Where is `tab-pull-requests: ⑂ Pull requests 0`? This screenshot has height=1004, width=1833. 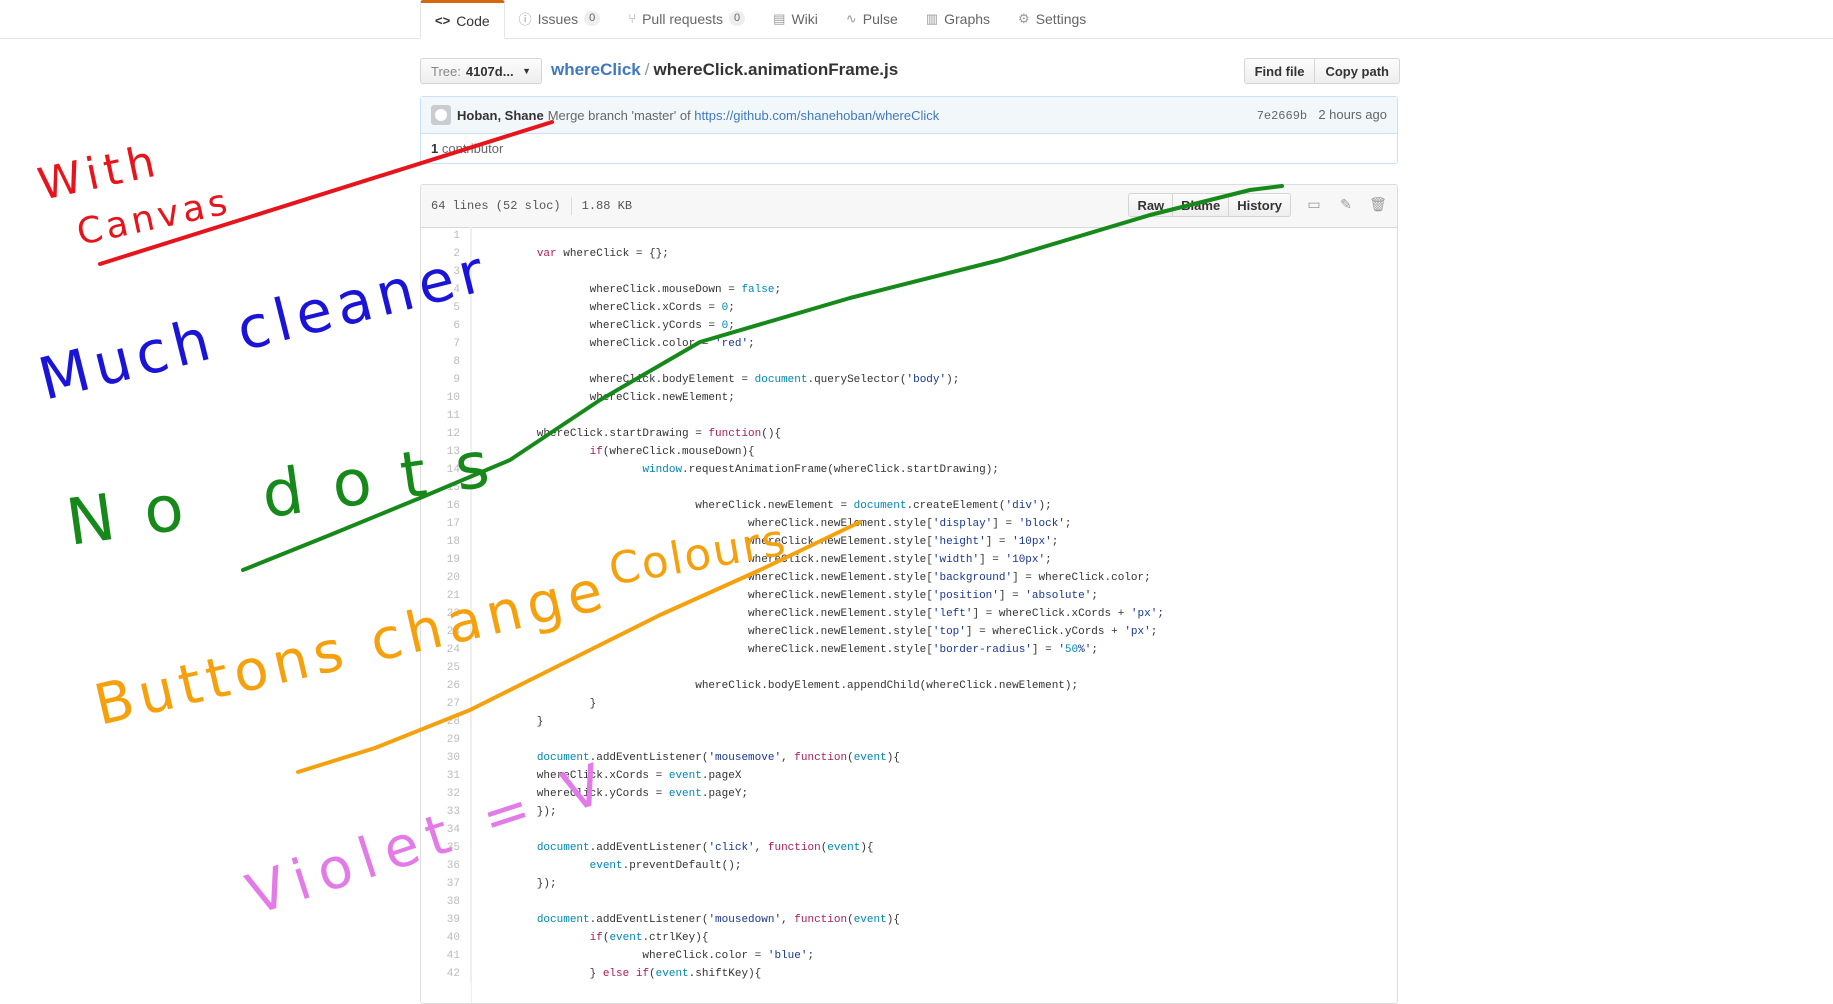 tab-pull-requests: ⑂ Pull requests 0 is located at coordinates (686, 18).